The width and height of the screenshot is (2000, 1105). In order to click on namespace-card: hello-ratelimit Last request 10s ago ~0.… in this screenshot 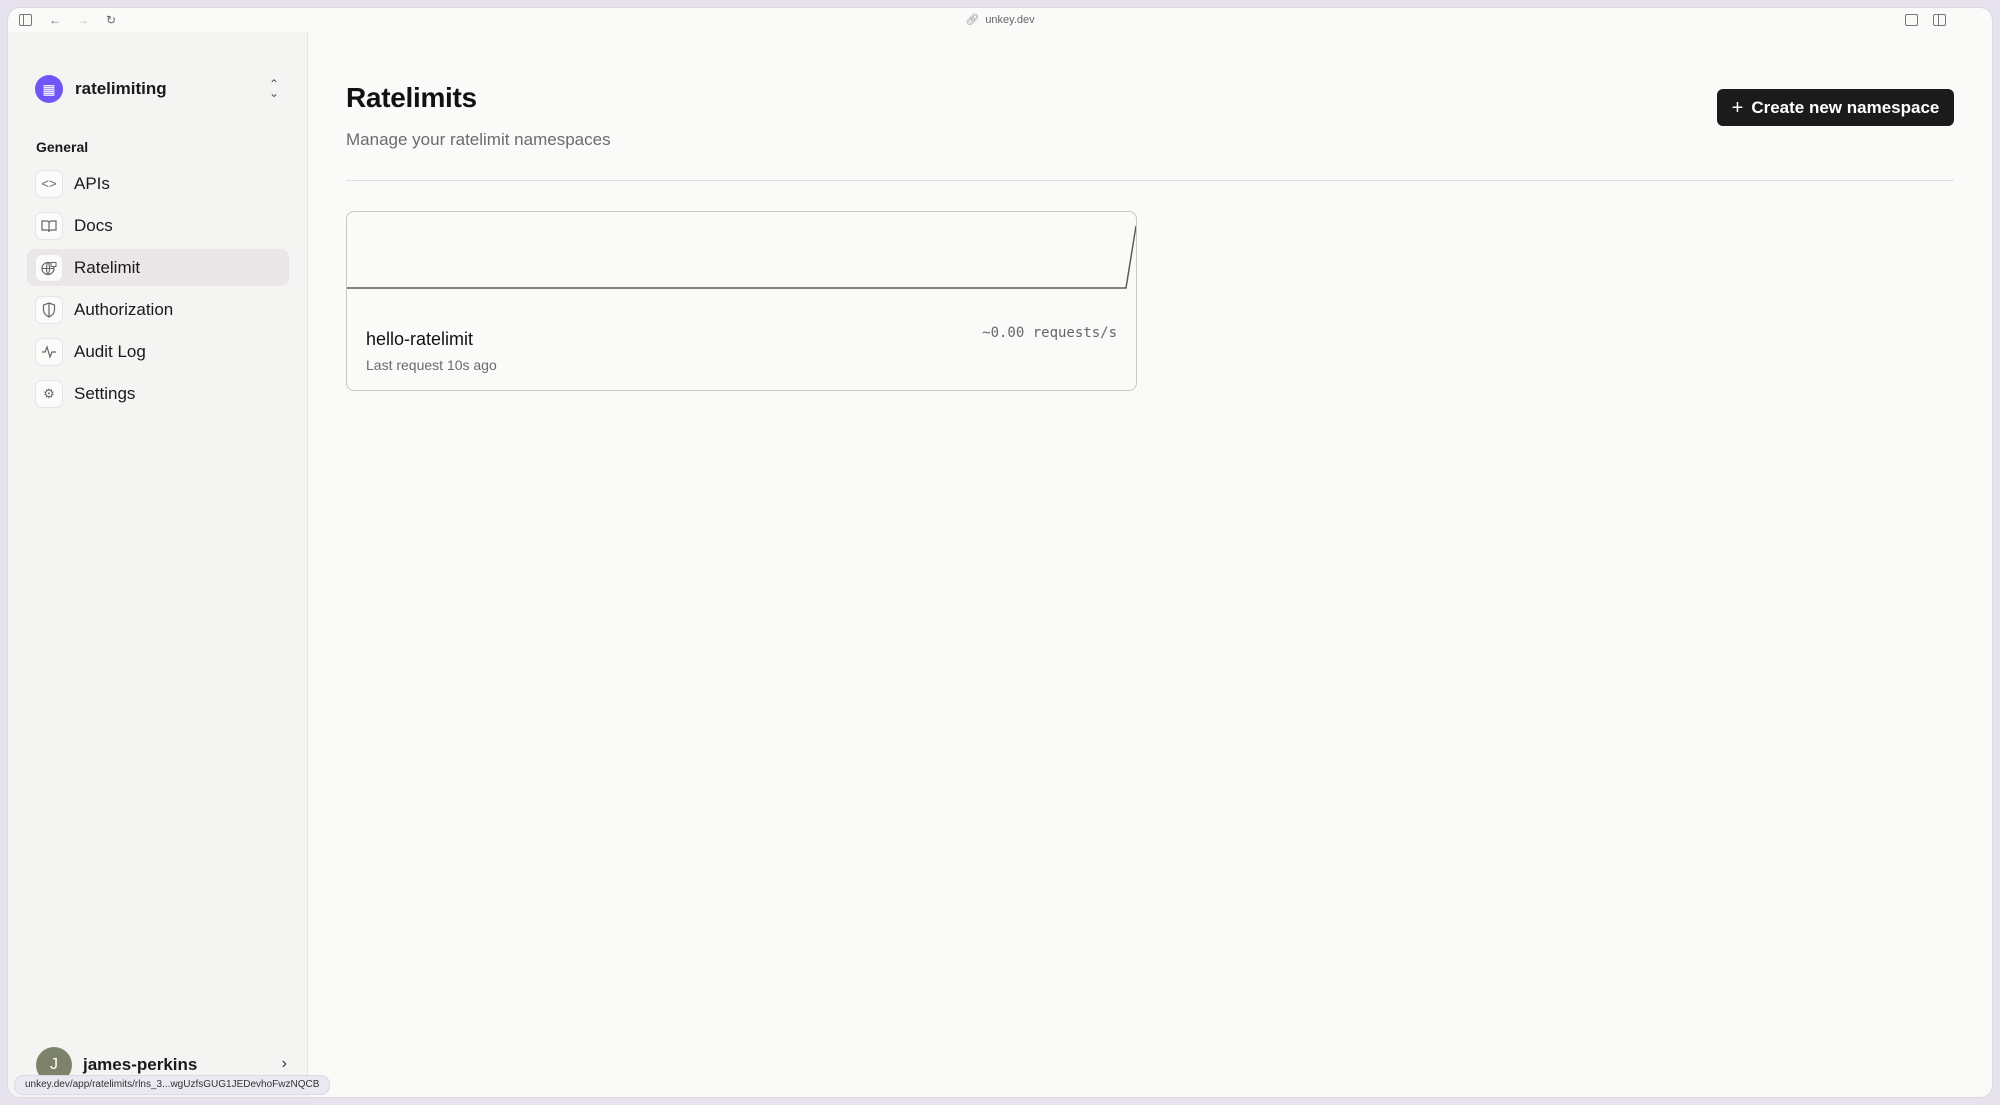, I will do `click(741, 301)`.